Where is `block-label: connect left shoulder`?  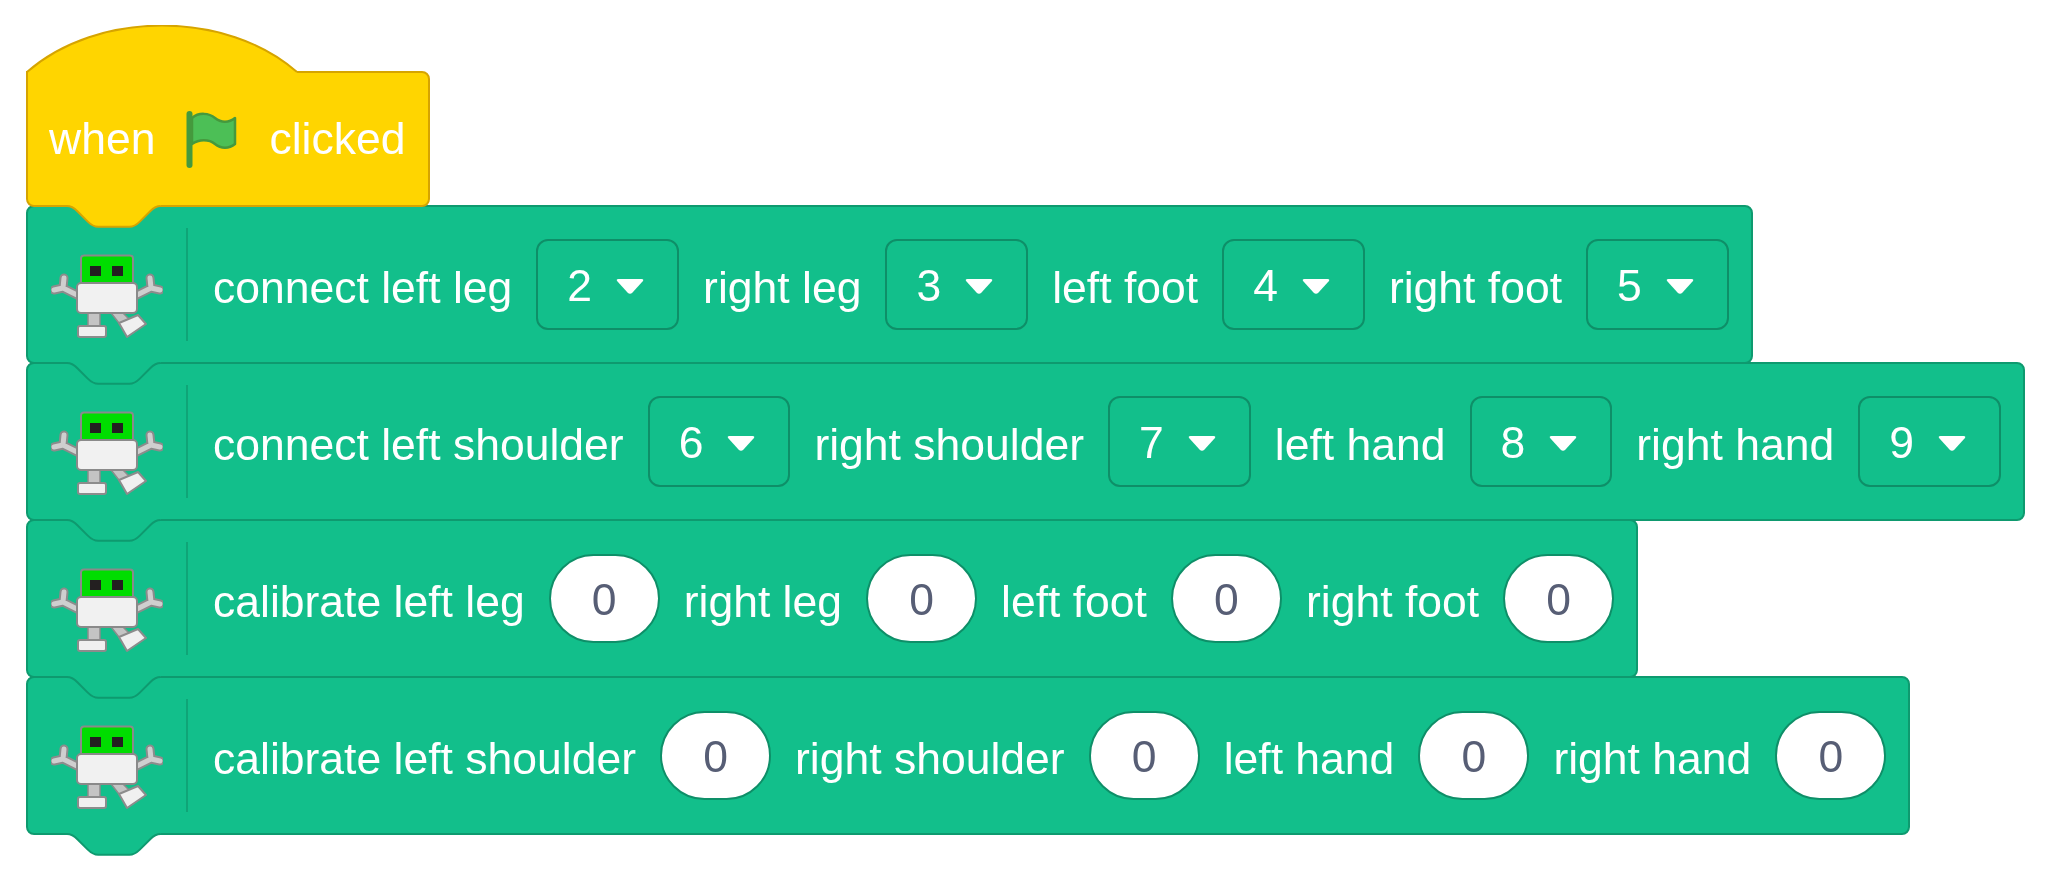
block-label: connect left shoulder is located at coordinates (418, 444).